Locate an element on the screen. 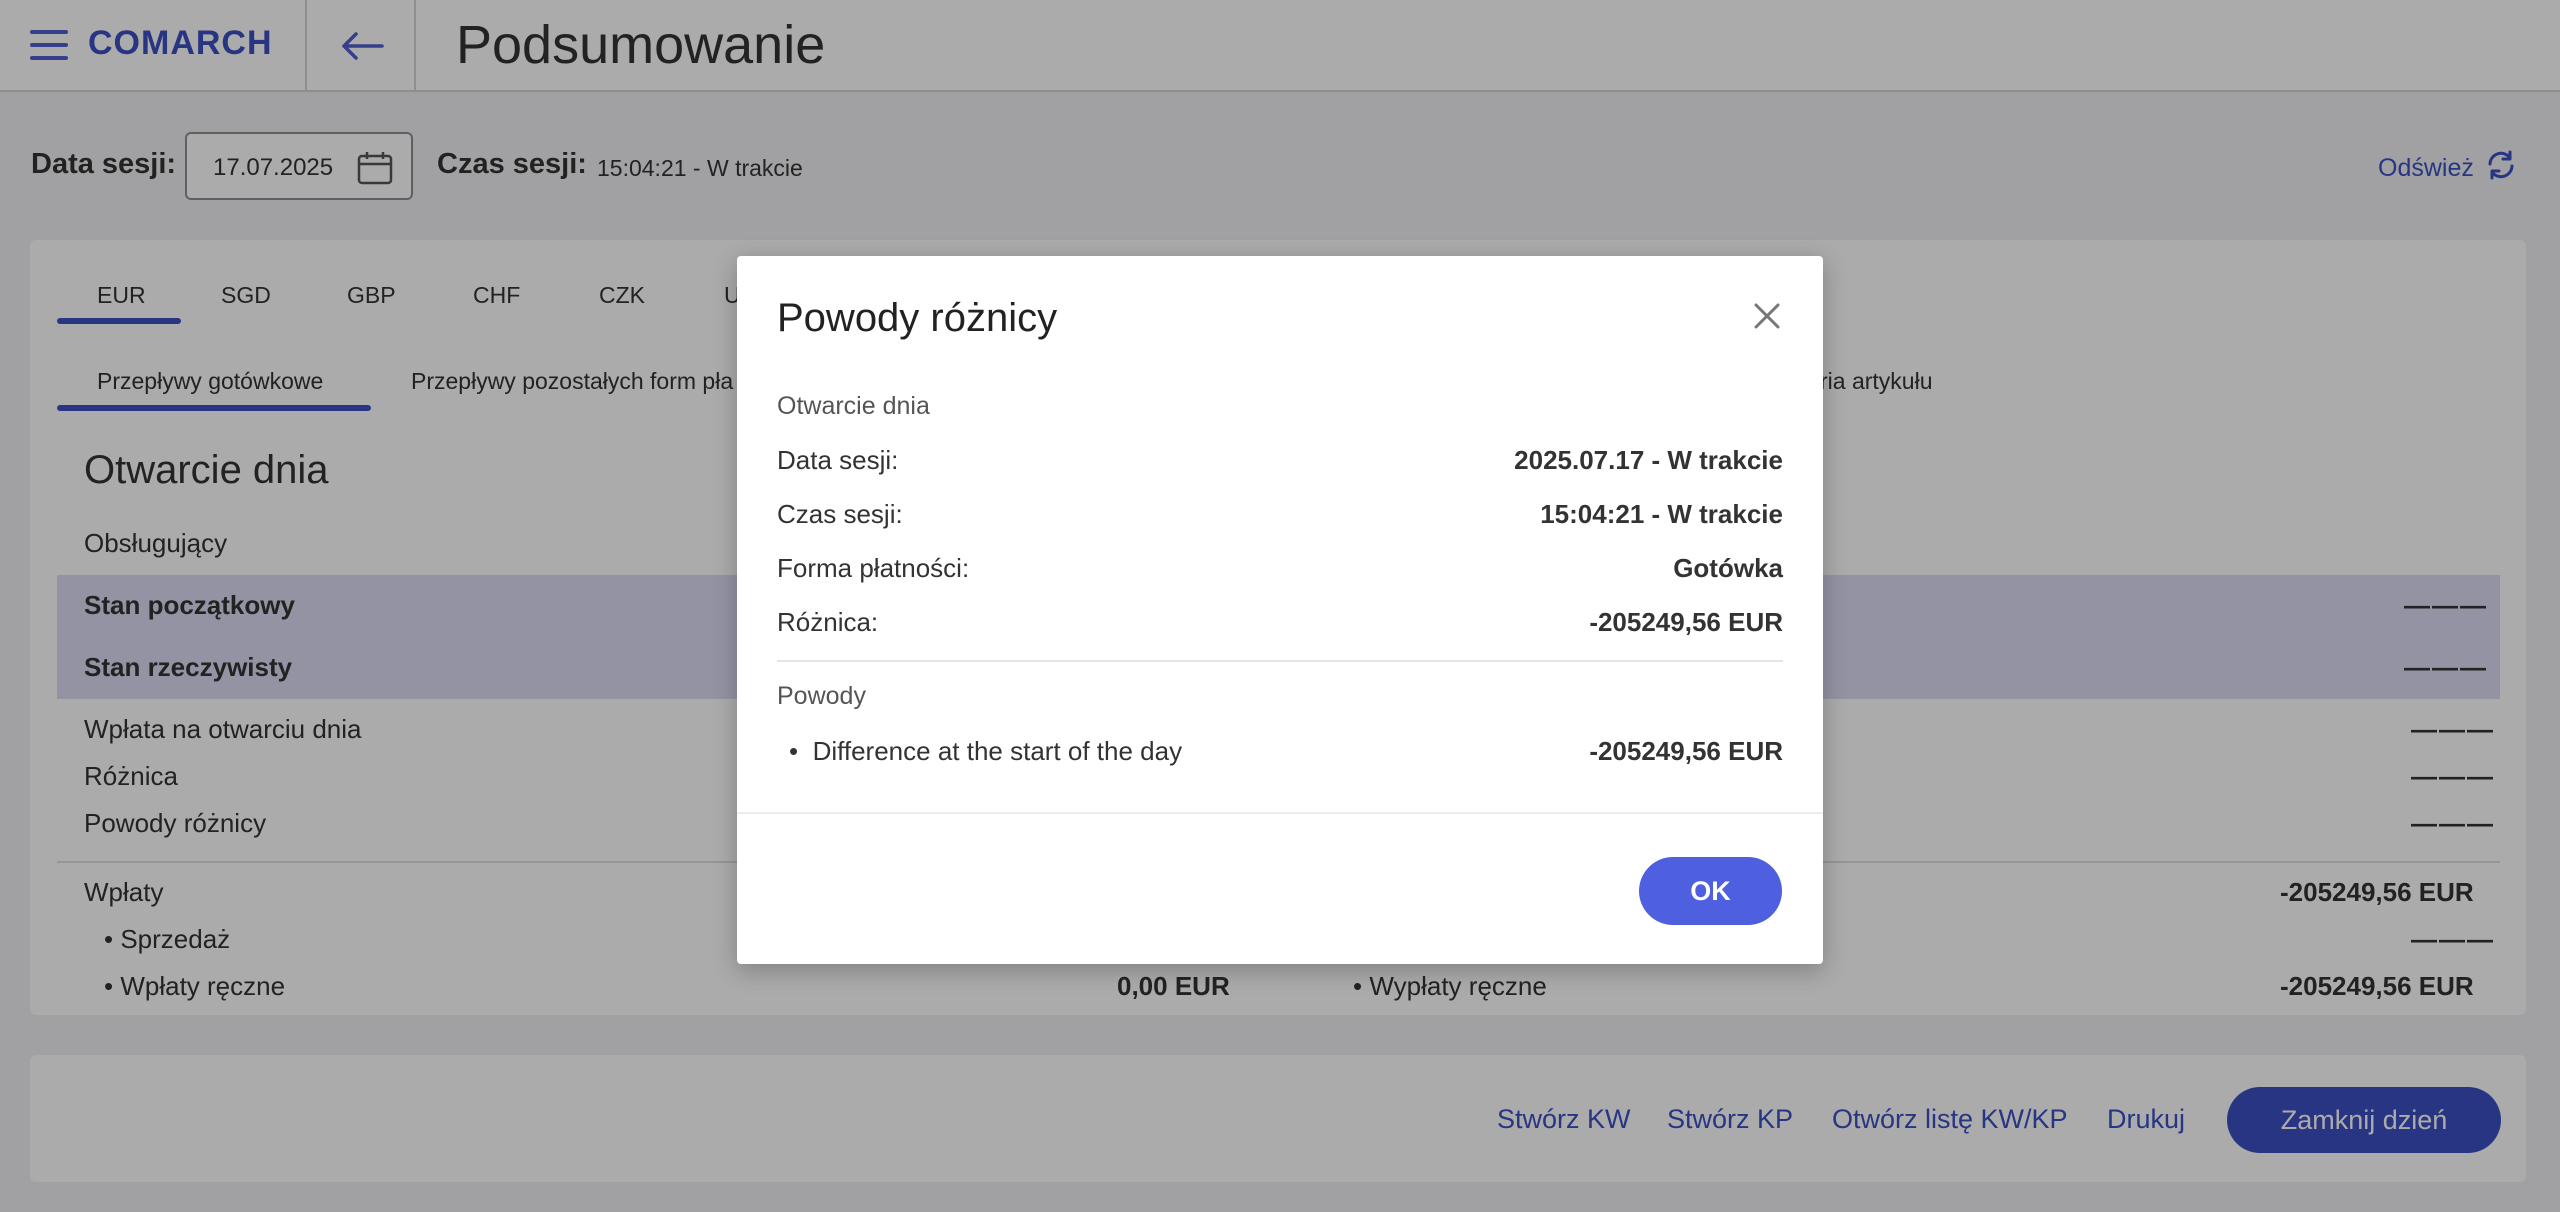 Image resolution: width=2560 pixels, height=1212 pixels. dialog-row-value: 2025.07.17 - W trakcie is located at coordinates (1648, 460).